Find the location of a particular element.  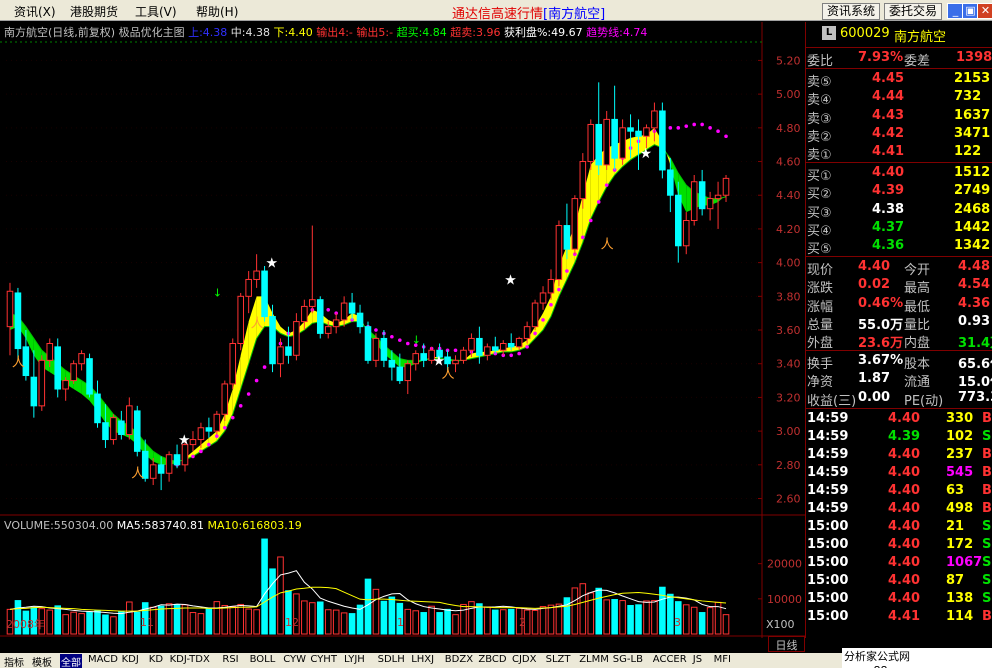

tick-row: 15:00 4.41 114 B is located at coordinates (899, 617).